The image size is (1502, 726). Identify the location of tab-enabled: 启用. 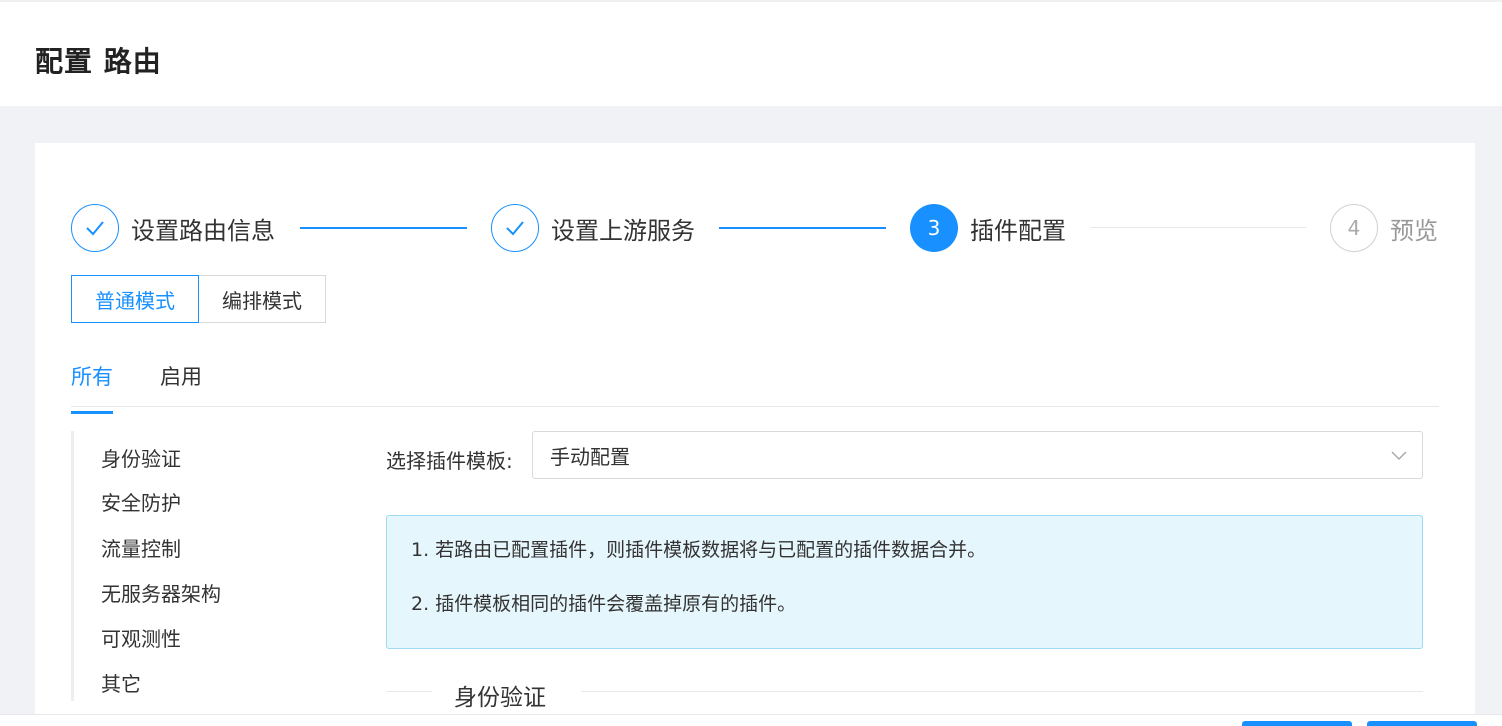
(181, 386).